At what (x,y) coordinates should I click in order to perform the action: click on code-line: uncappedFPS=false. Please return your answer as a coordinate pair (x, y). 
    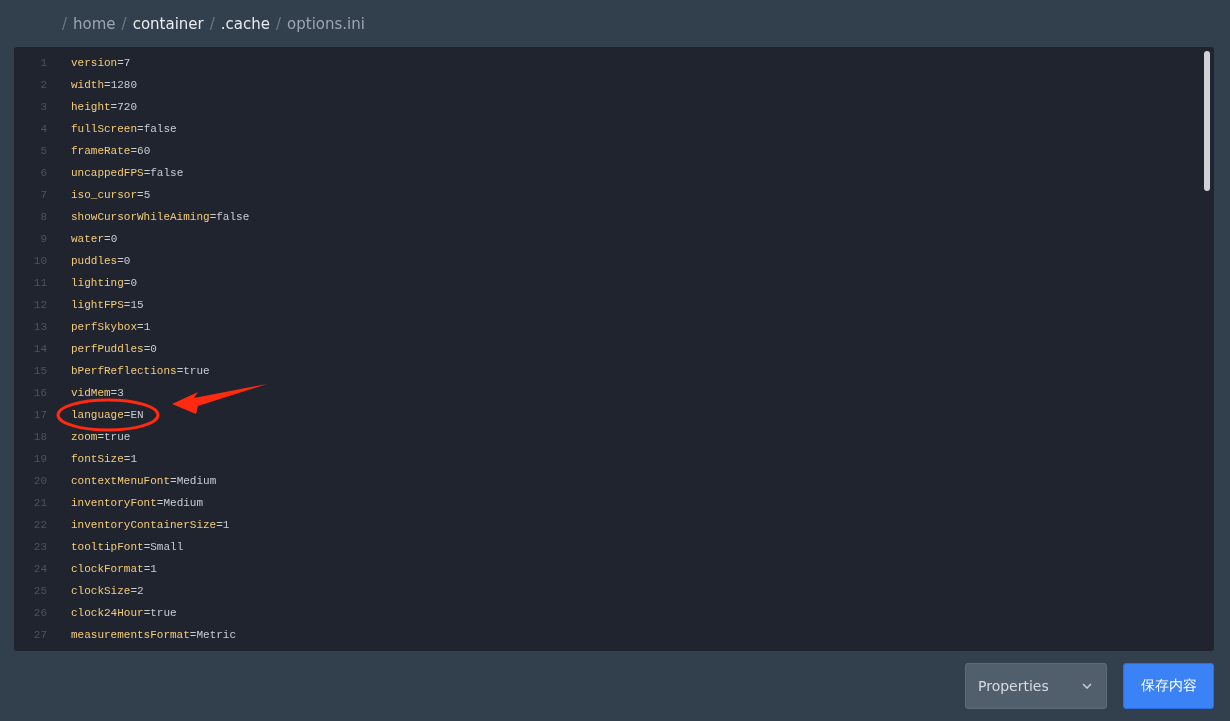
    Looking at the image, I should click on (127, 173).